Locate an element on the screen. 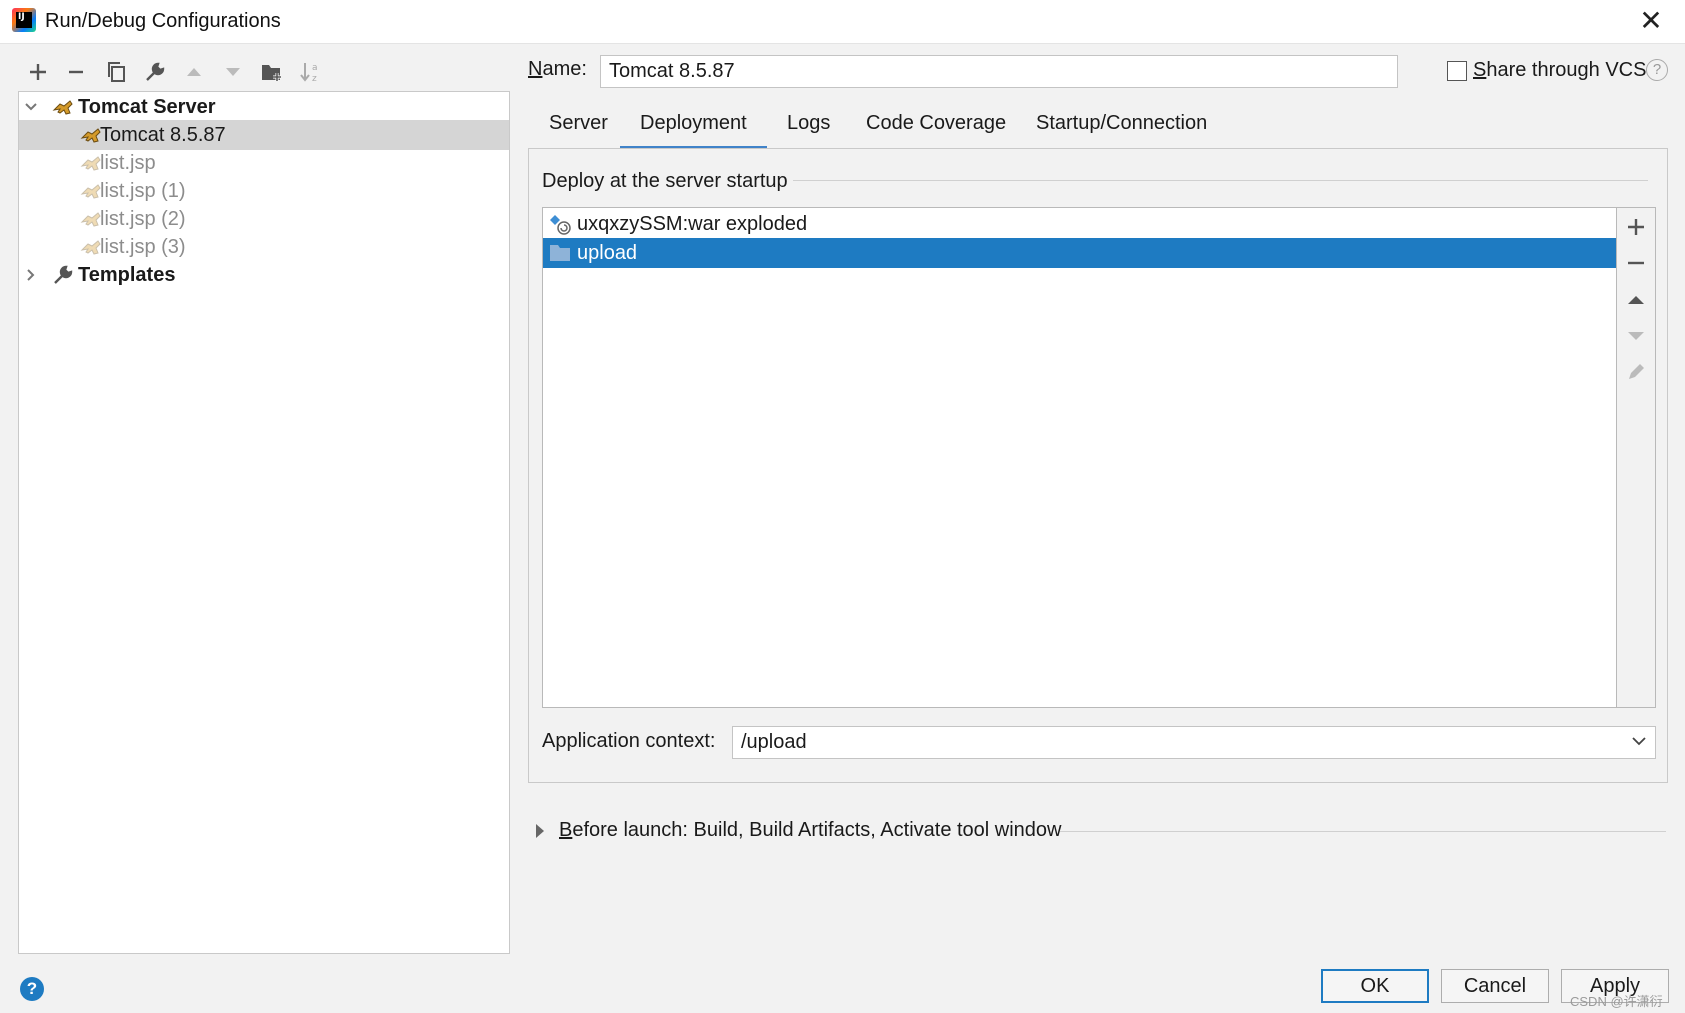  tree-item-label: Tomcat 8.5.87 is located at coordinates (163, 134).